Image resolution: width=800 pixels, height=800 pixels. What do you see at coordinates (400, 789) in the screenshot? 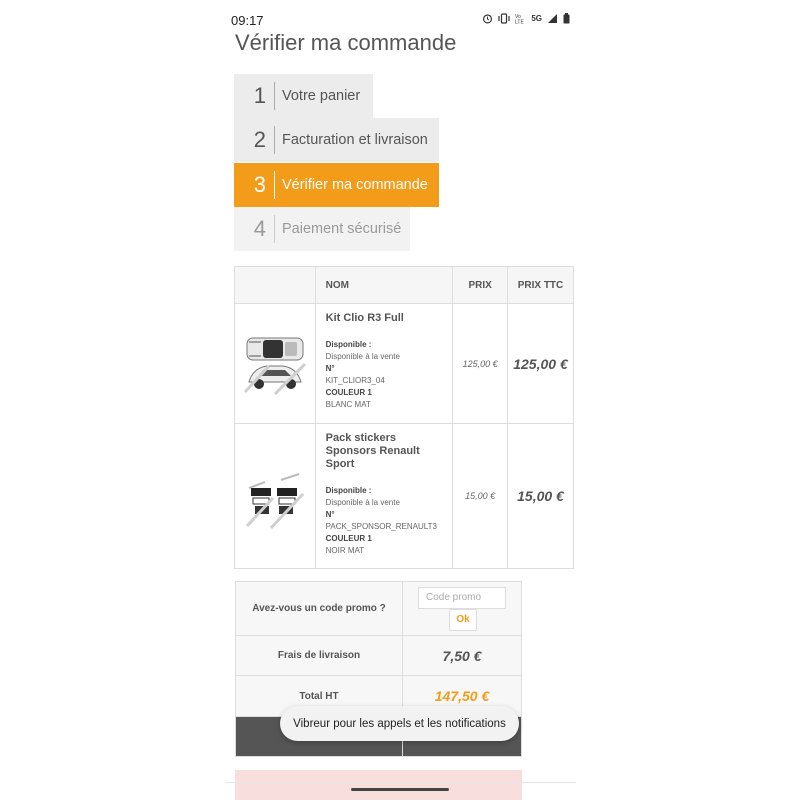
I see `home-gesture-bar` at bounding box center [400, 789].